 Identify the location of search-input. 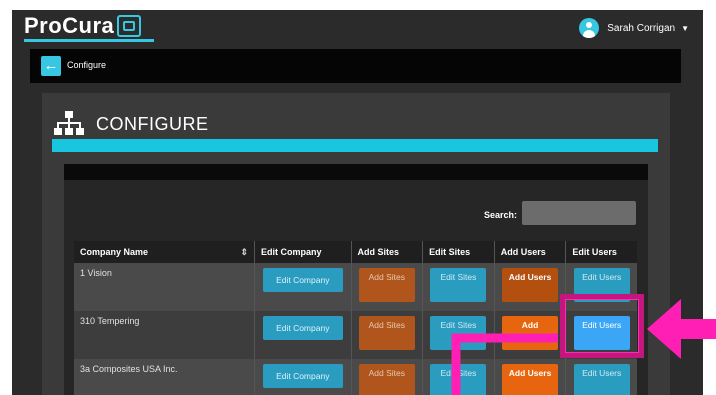
(579, 213).